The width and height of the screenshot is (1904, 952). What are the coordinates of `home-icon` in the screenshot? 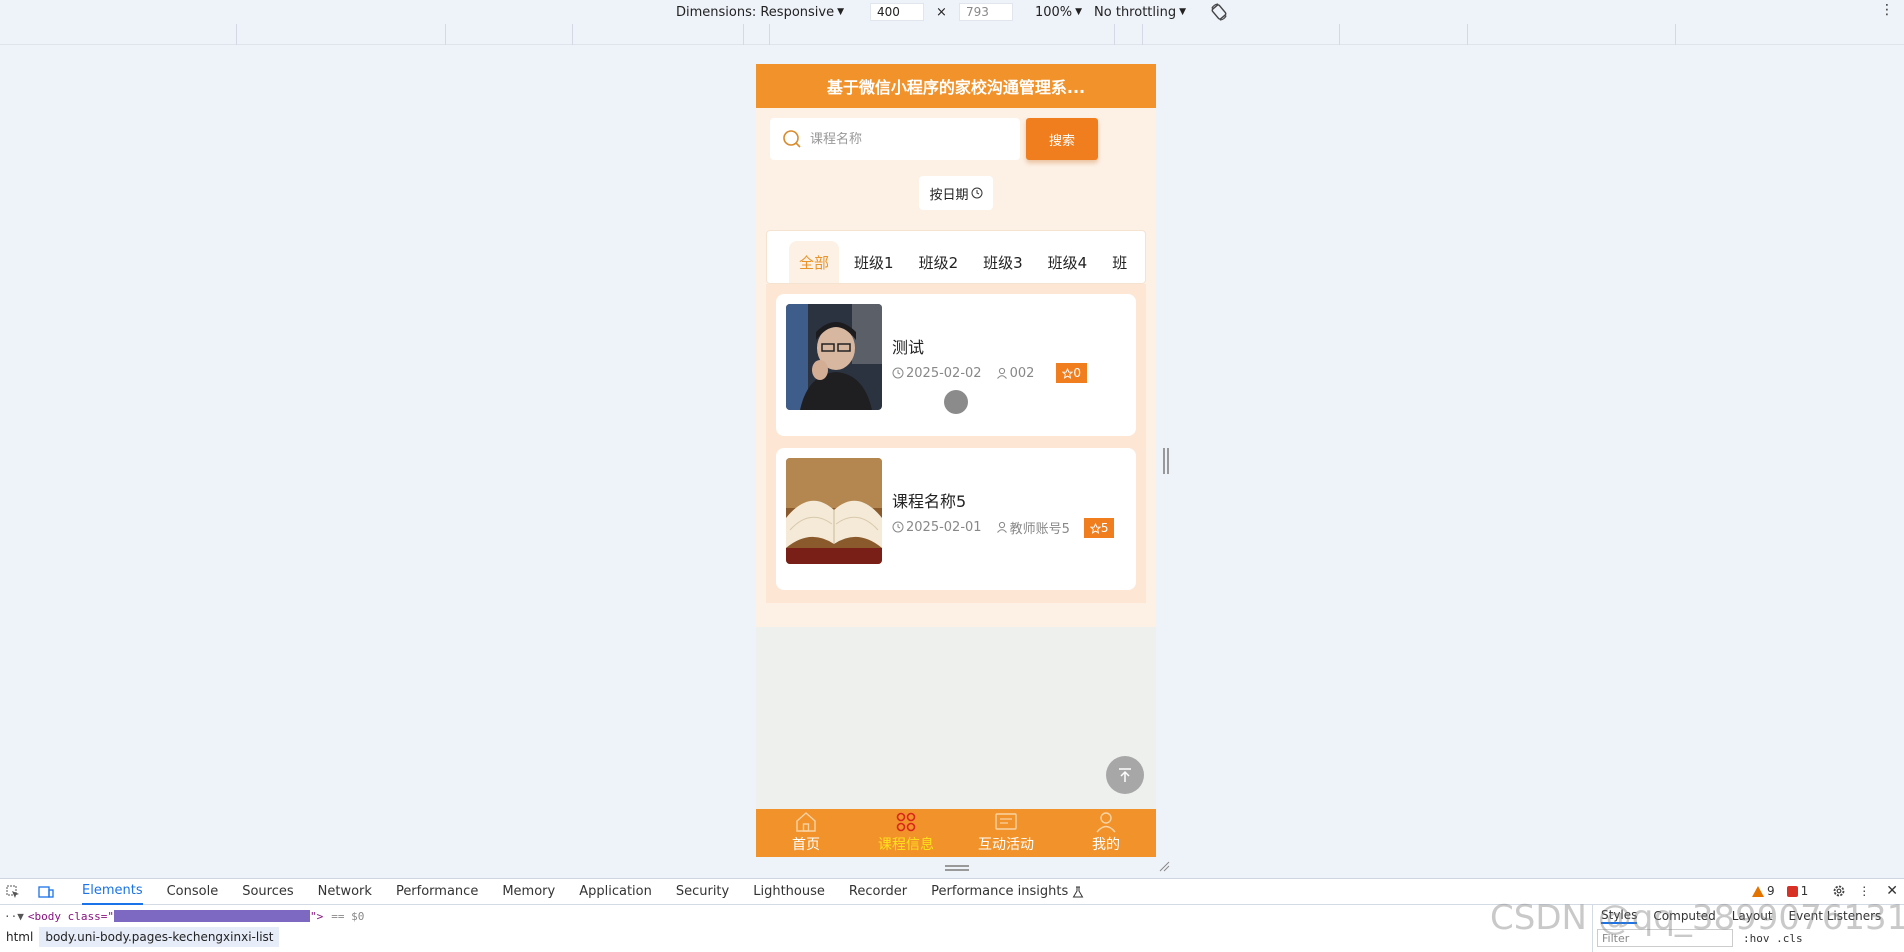 It's located at (806, 822).